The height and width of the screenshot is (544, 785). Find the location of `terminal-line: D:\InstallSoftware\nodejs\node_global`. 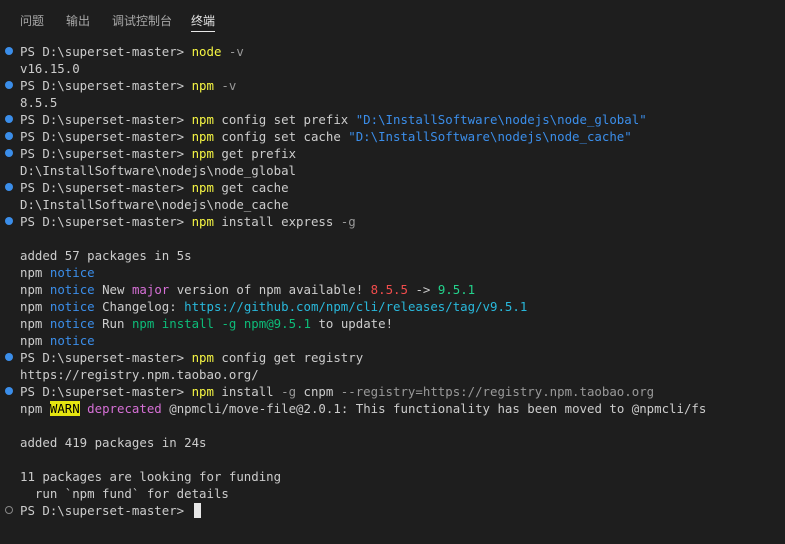

terminal-line: D:\InstallSoftware\nodejs\node_global is located at coordinates (158, 170).